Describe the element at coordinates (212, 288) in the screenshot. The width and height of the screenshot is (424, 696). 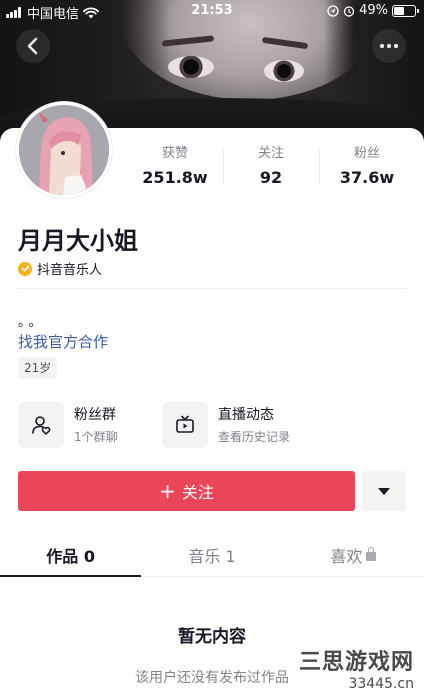
I see `divider` at that location.